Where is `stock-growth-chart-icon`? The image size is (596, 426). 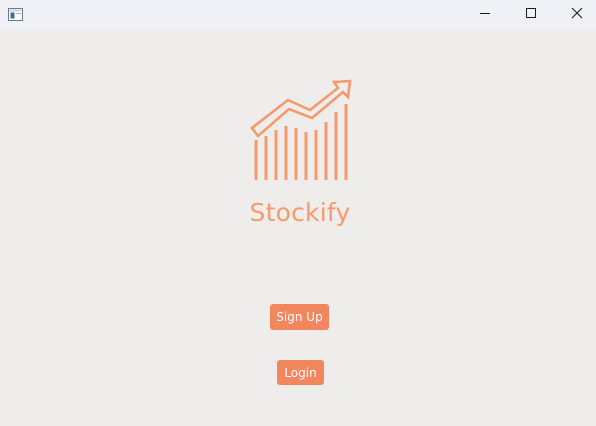 stock-growth-chart-icon is located at coordinates (301, 130).